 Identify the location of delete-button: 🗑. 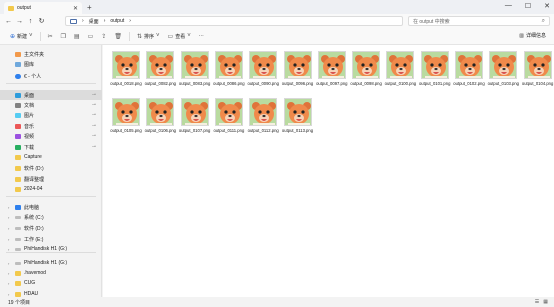
(118, 36).